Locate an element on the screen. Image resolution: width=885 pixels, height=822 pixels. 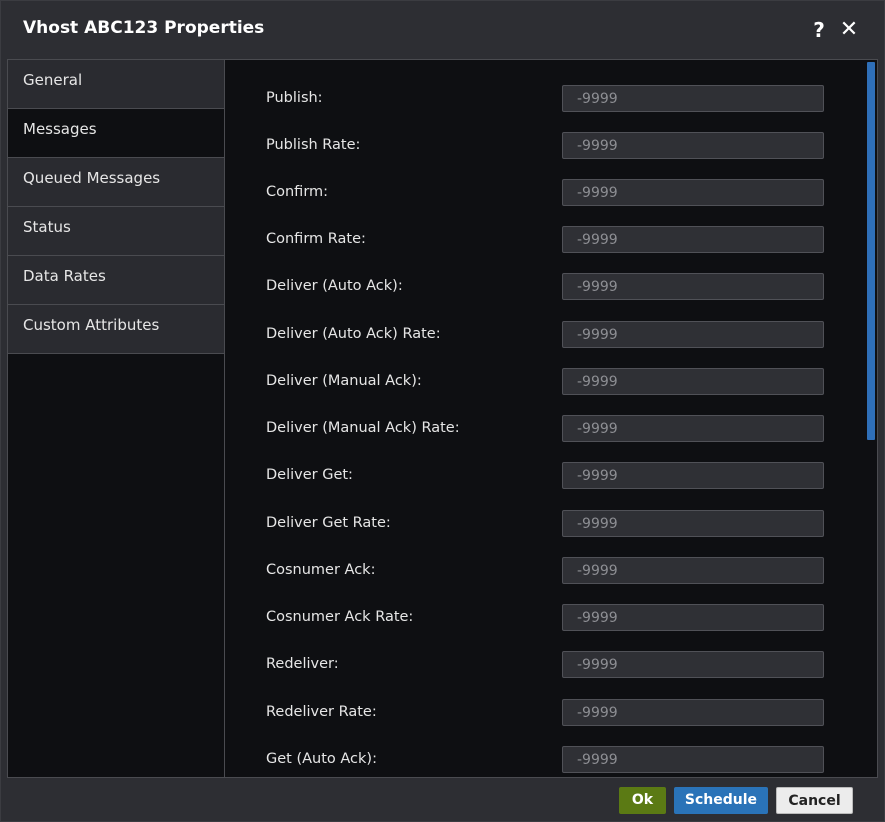
form-row: Publish: is located at coordinates (545, 100).